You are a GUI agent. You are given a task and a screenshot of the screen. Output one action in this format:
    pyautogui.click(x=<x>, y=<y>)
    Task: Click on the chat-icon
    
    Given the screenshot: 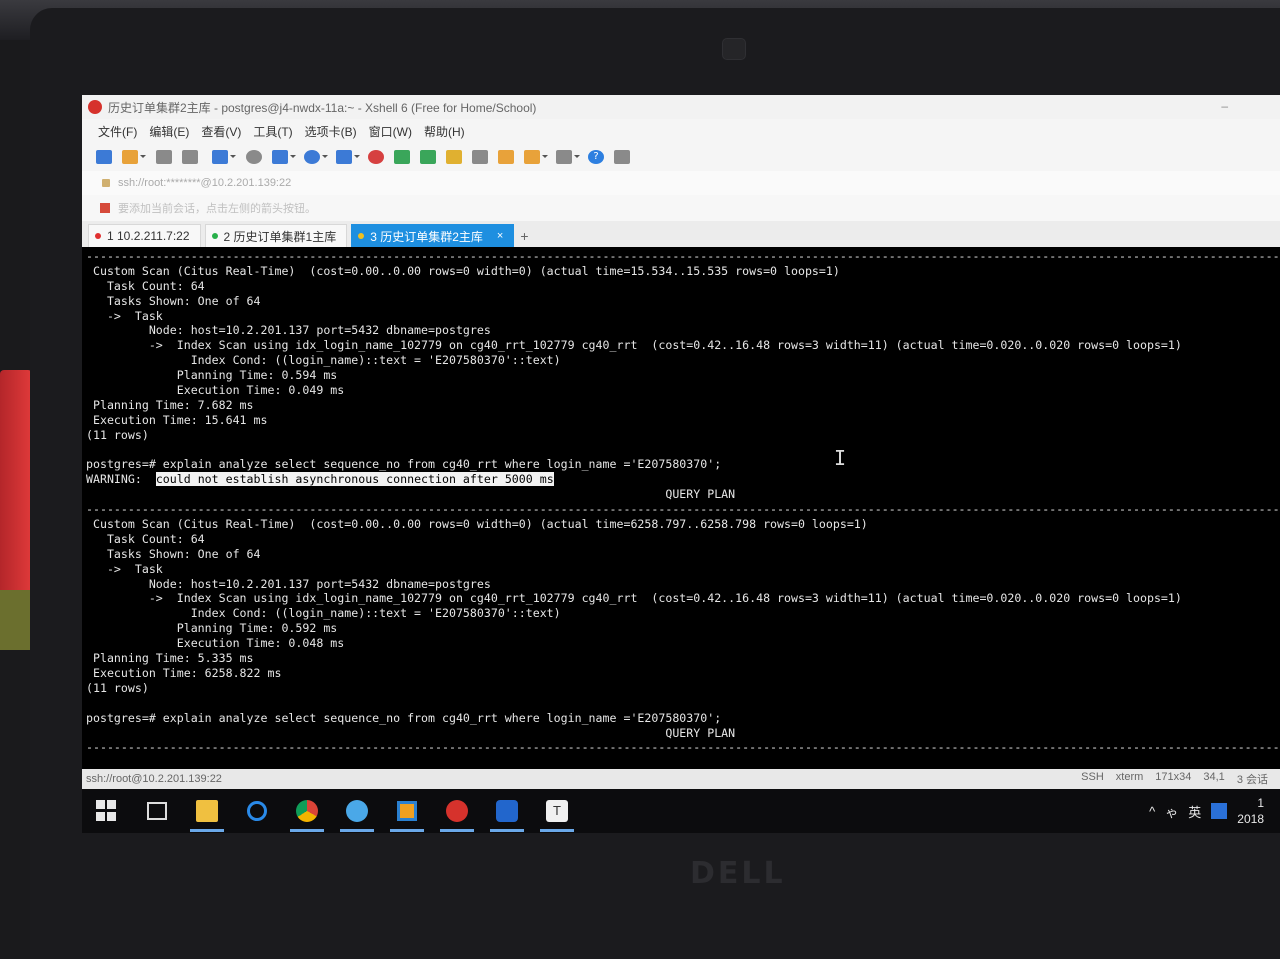 What is the action you would take?
    pyautogui.click(x=622, y=157)
    